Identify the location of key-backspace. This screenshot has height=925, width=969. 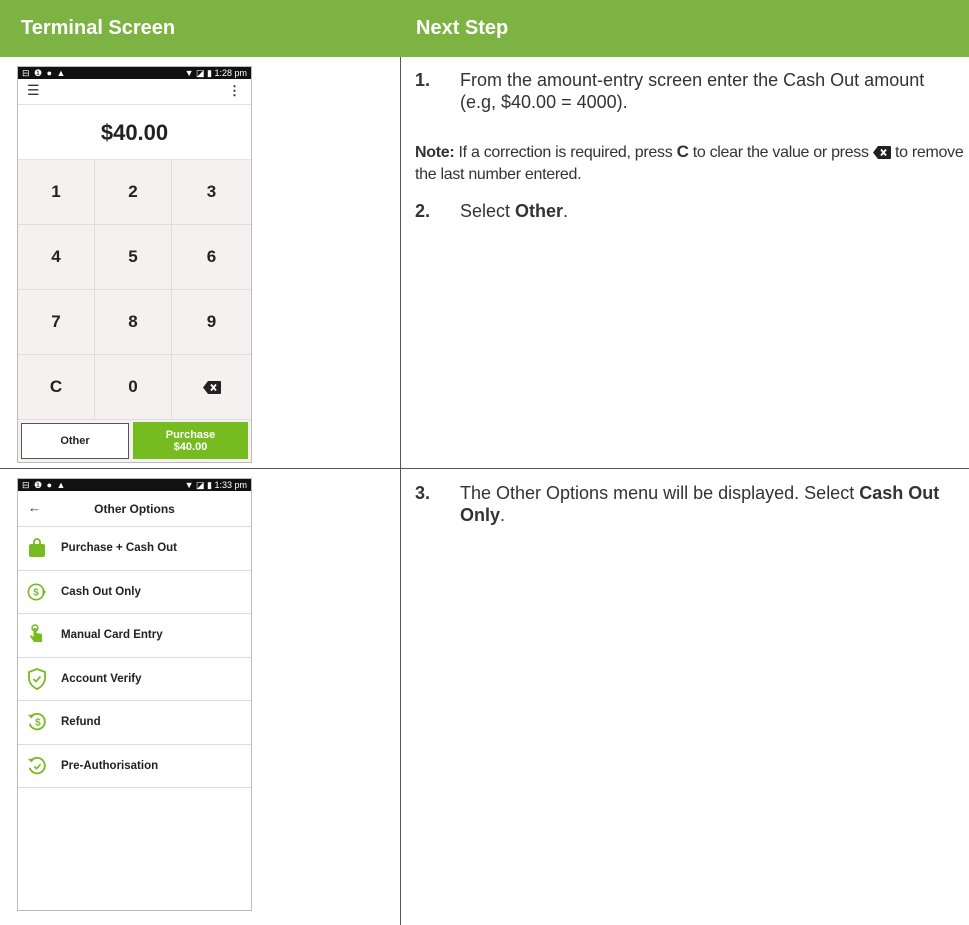
(211, 387).